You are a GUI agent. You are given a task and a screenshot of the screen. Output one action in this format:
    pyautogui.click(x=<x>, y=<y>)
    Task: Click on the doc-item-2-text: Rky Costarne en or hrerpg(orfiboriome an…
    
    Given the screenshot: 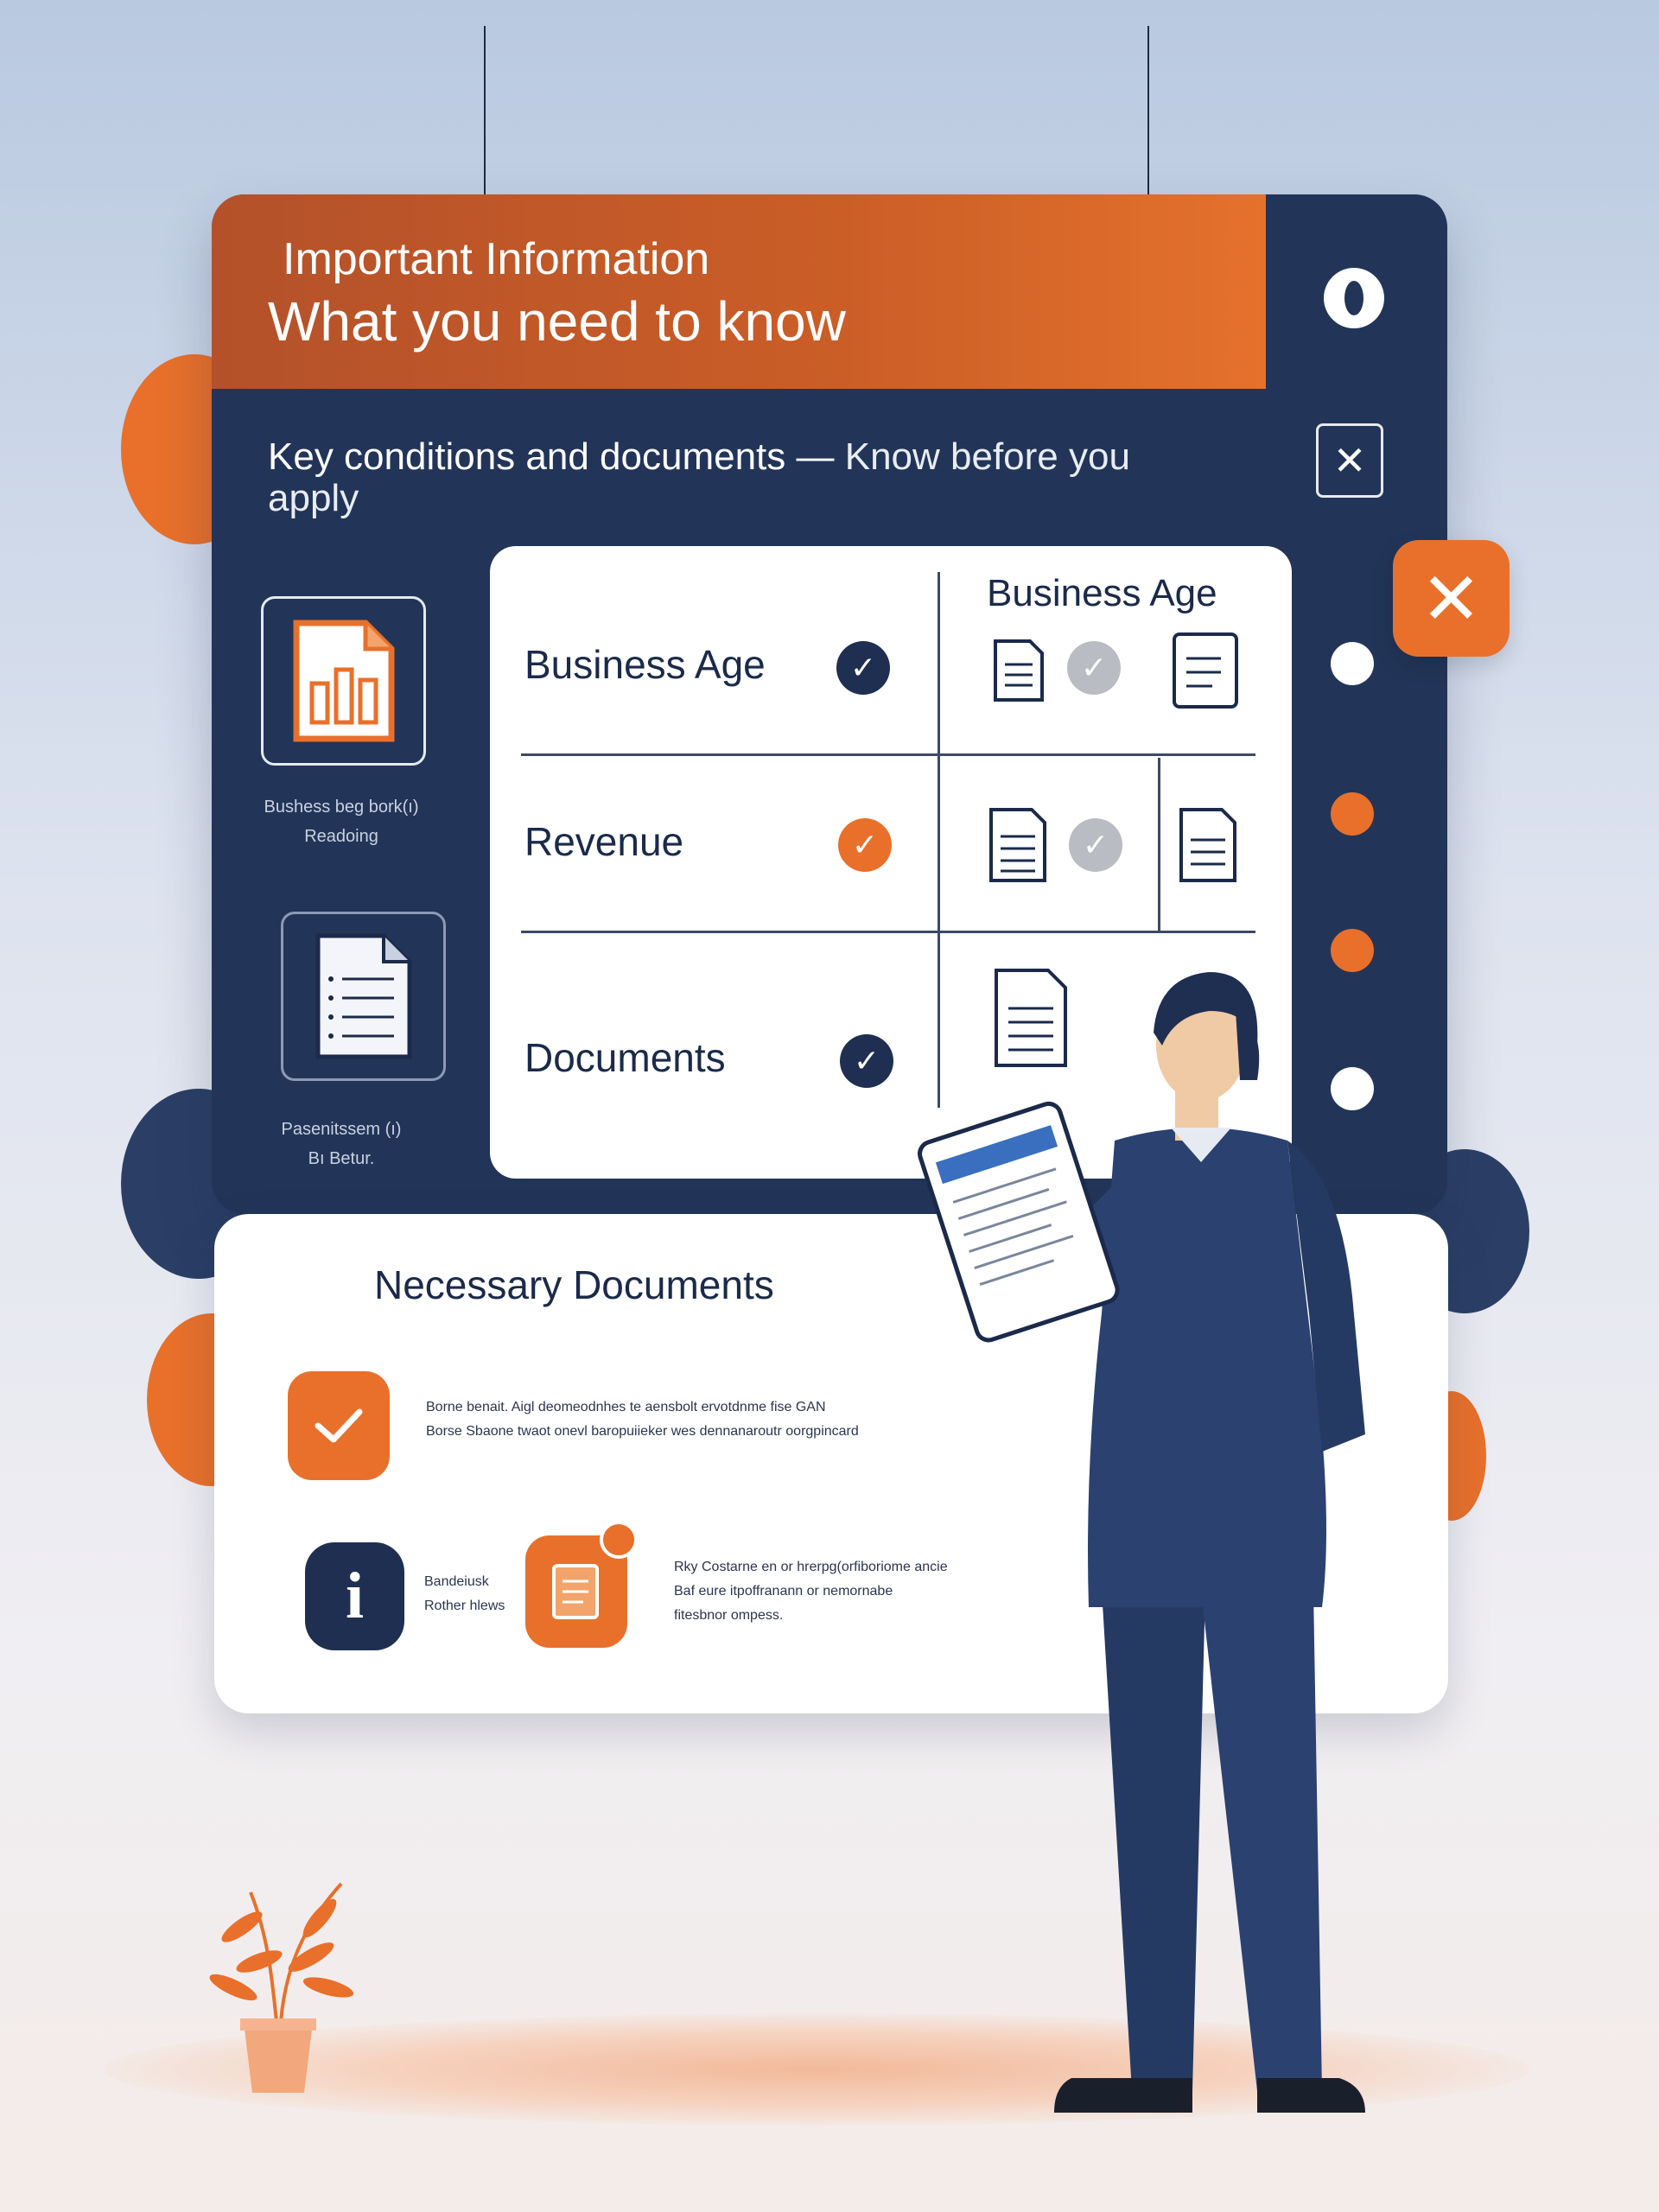 What is the action you would take?
    pyautogui.click(x=811, y=1591)
    